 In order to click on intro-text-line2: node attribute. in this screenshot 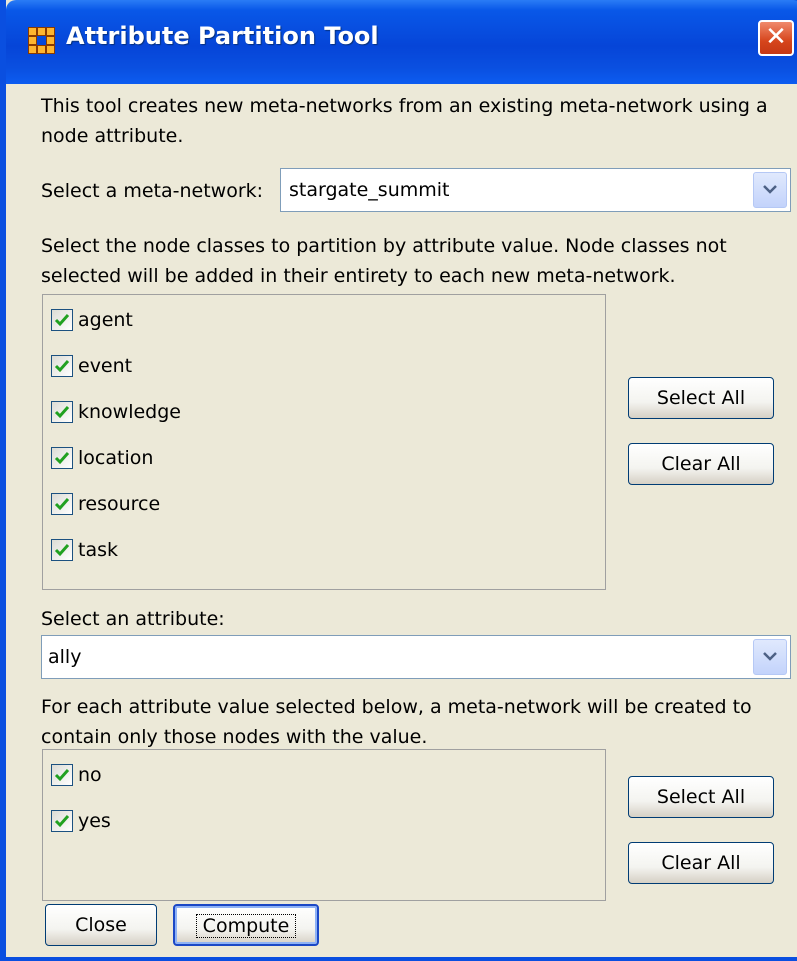, I will do `click(112, 136)`.